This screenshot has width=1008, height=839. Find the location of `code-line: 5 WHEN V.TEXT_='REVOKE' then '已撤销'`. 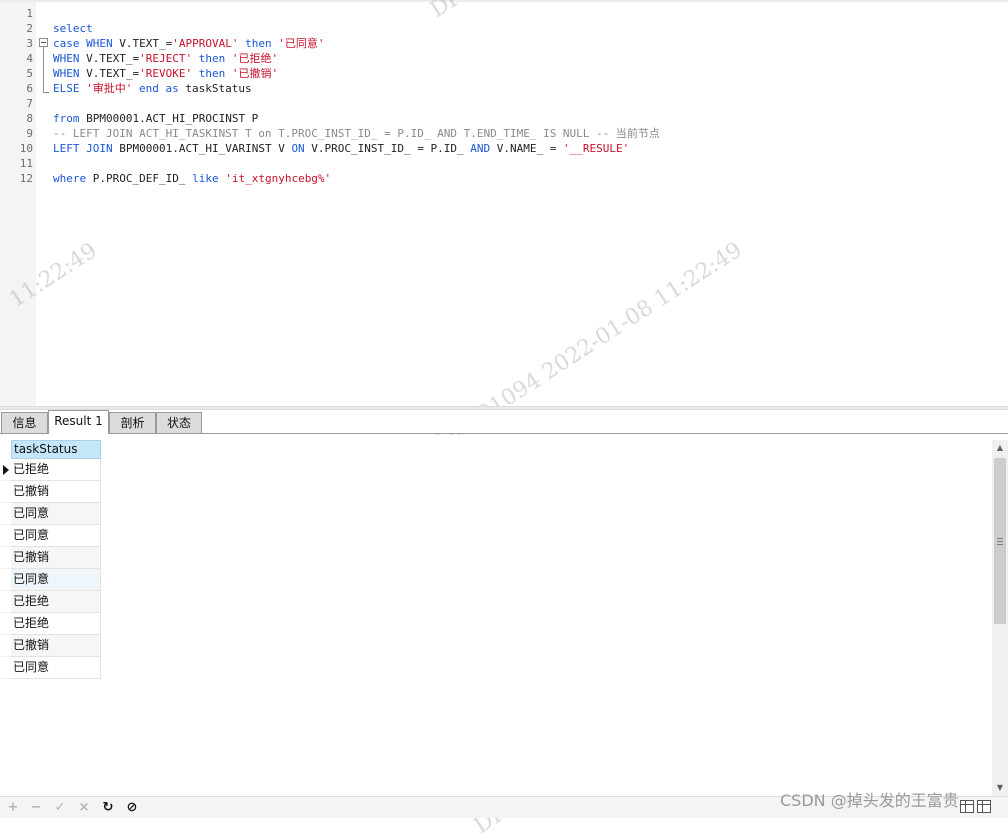

code-line: 5 WHEN V.TEXT_='REVOKE' then '已撤销' is located at coordinates (504, 73).